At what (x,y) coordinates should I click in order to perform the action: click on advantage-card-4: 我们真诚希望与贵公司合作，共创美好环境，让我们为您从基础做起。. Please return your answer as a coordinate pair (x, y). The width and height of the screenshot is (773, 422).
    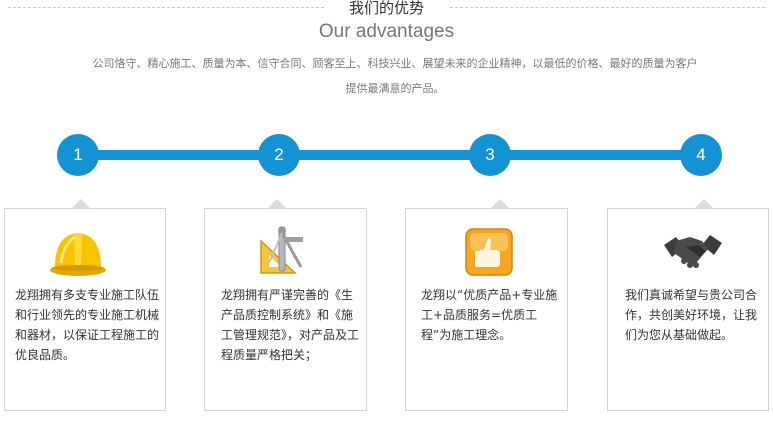
    Looking at the image, I should click on (688, 305).